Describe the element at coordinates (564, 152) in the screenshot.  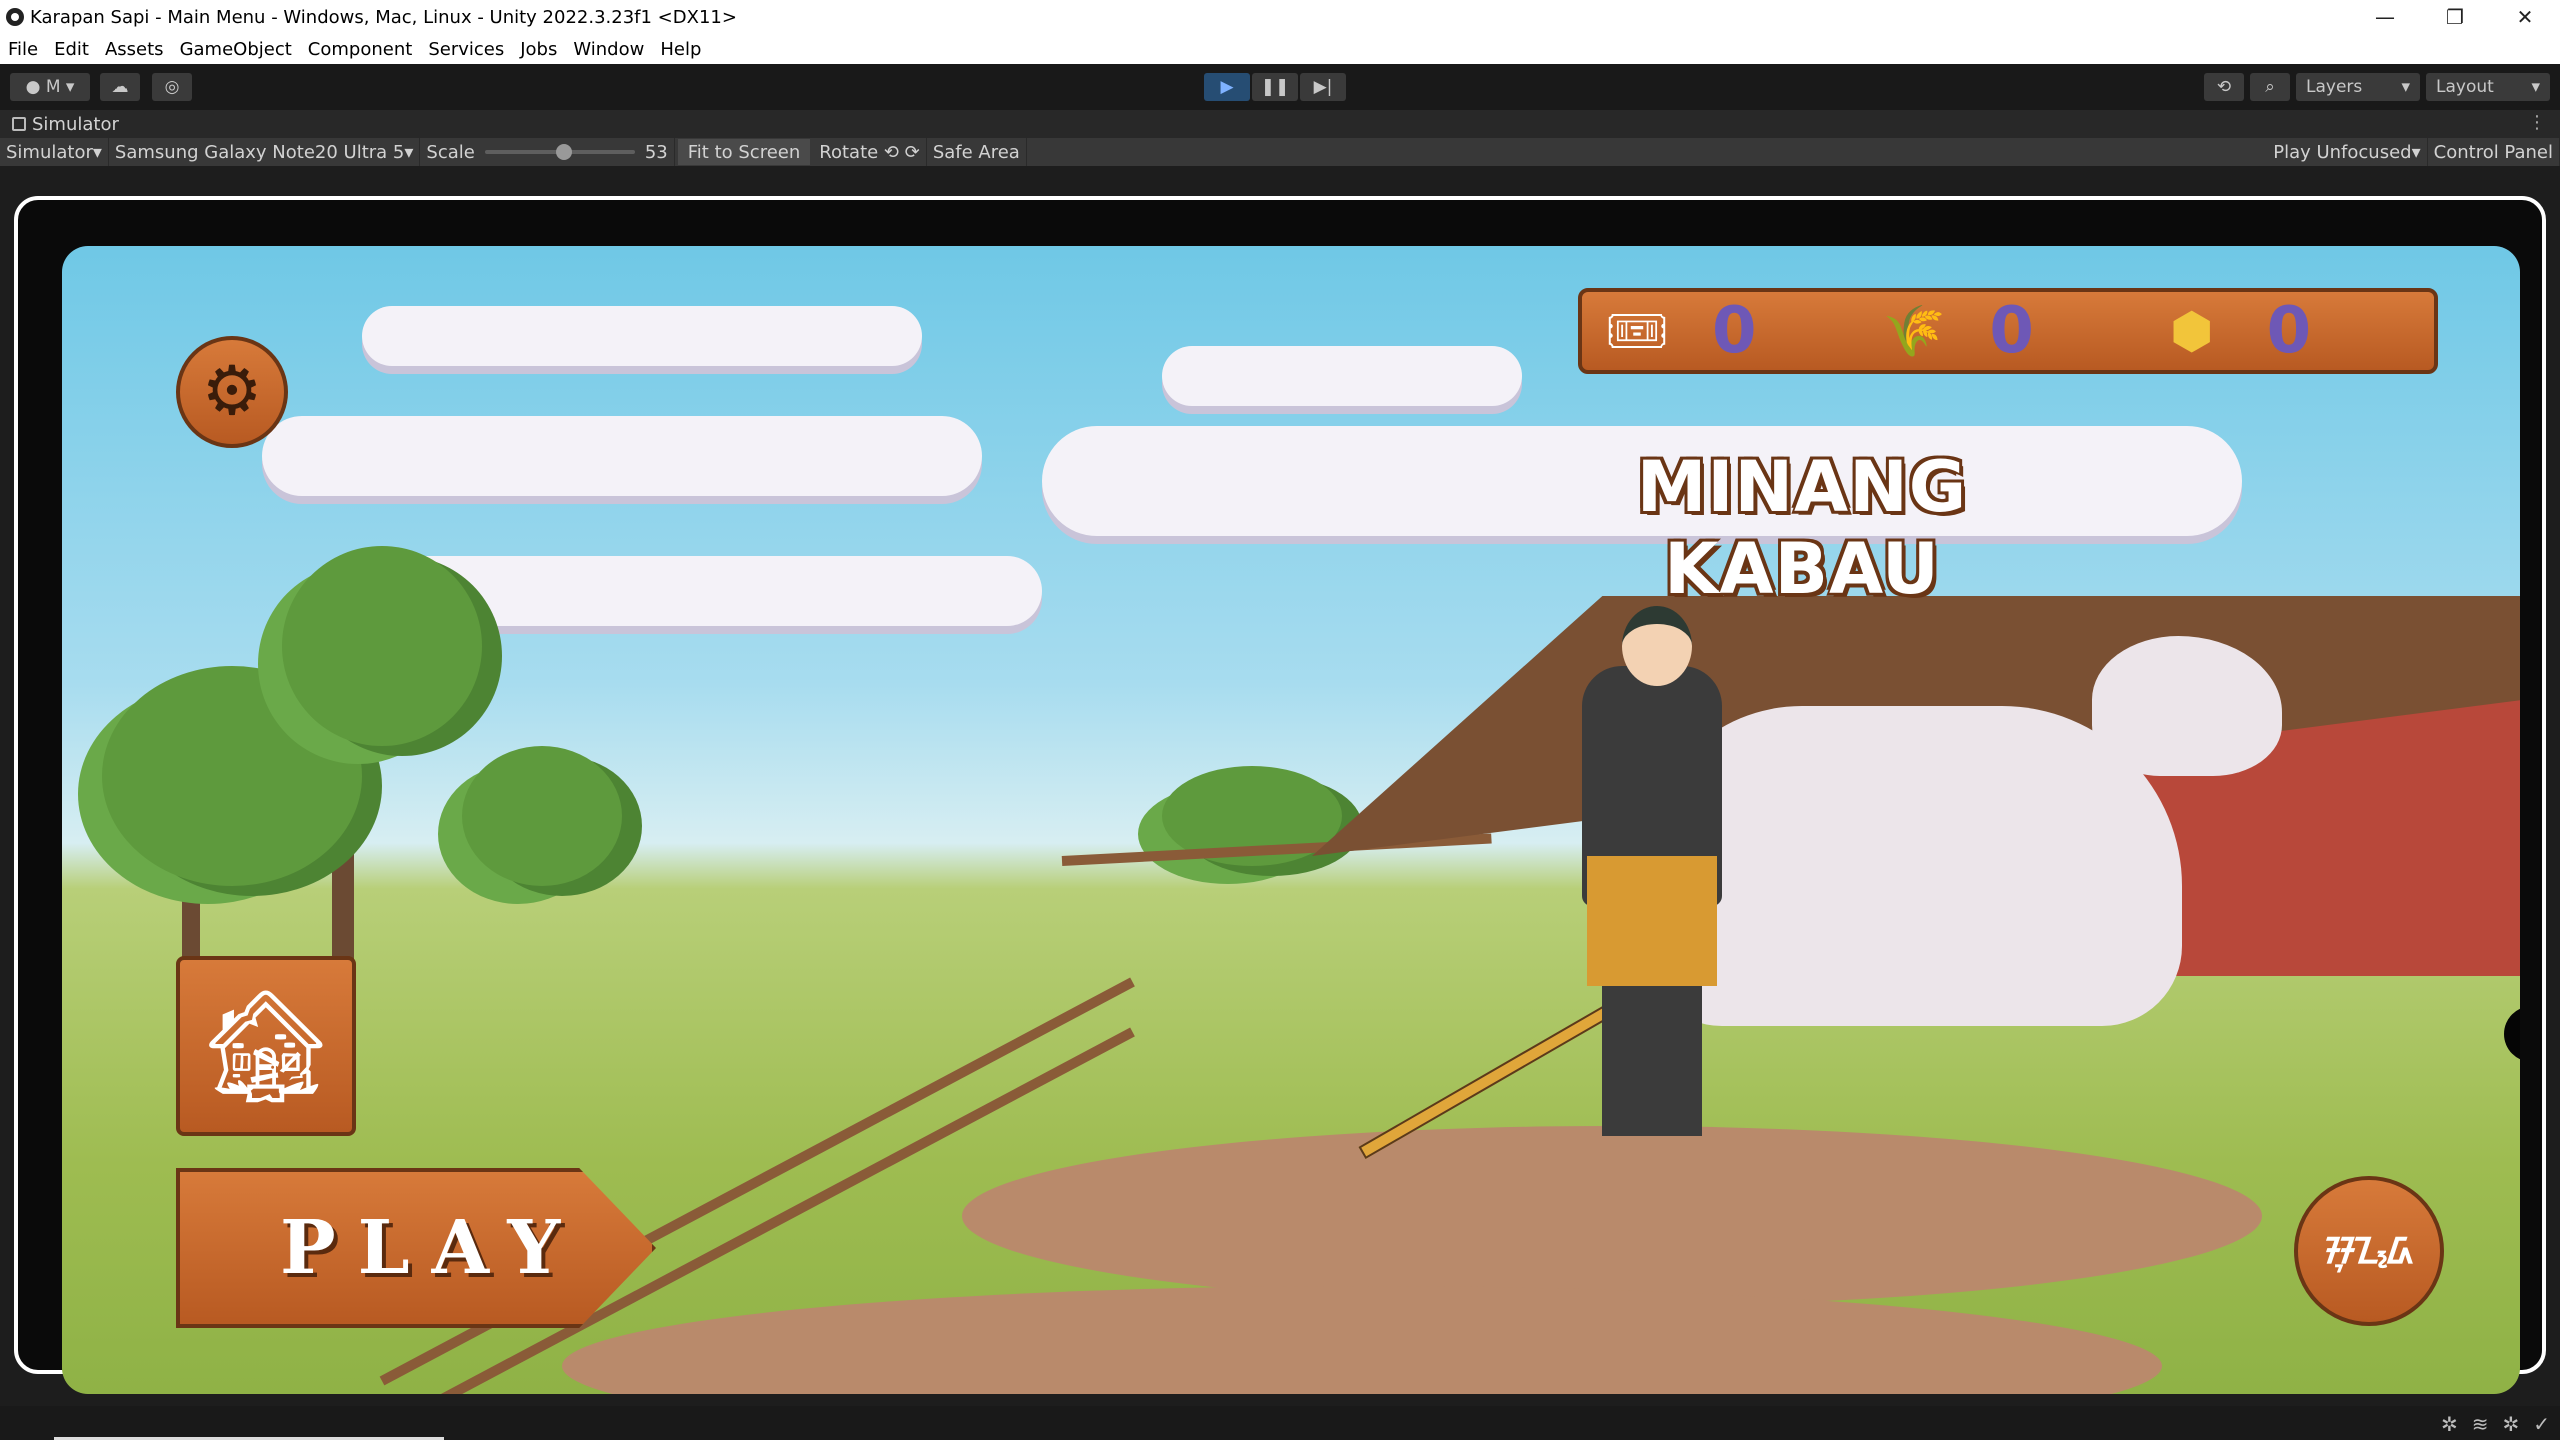
I see `scale-slider-knob` at that location.